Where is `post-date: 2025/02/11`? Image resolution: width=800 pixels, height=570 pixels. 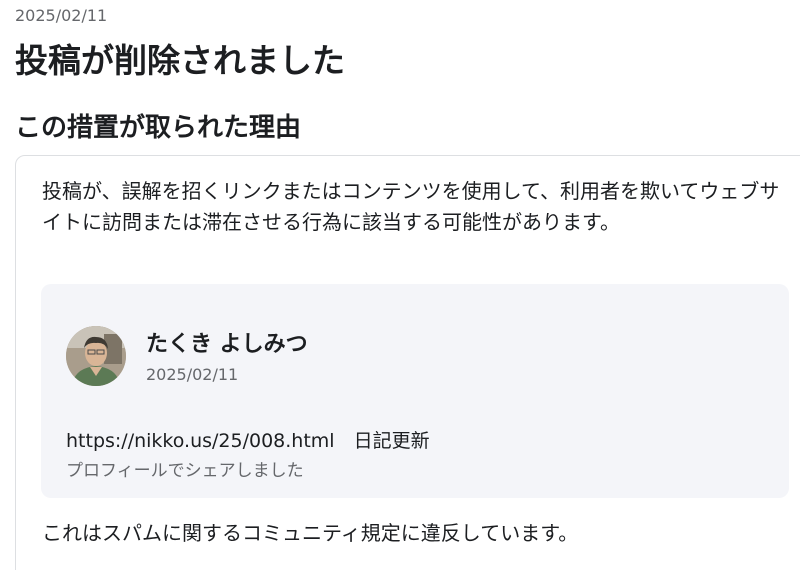 post-date: 2025/02/11 is located at coordinates (192, 374).